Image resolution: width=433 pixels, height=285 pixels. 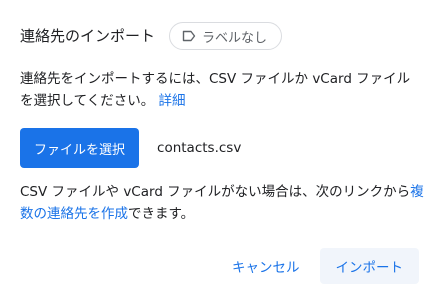 I want to click on dialog-header: 連絡先のインポート ラベルなし, so click(x=151, y=36).